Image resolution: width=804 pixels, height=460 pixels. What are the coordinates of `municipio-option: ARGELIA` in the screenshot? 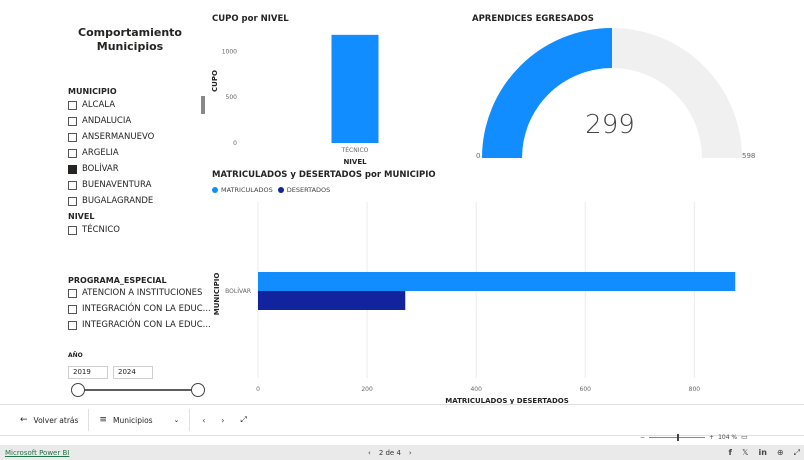 It's located at (111, 153).